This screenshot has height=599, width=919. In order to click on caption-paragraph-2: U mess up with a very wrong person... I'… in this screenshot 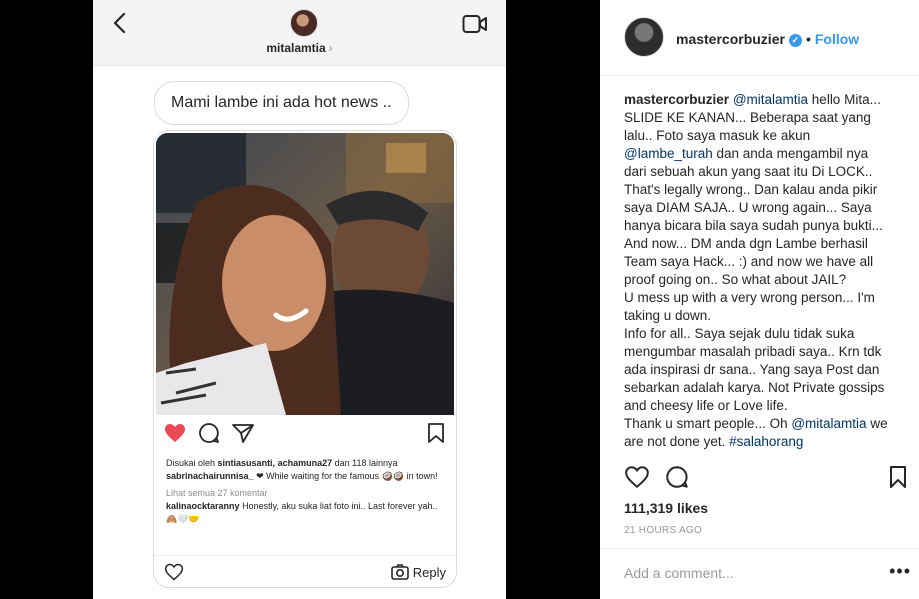, I will do `click(749, 306)`.